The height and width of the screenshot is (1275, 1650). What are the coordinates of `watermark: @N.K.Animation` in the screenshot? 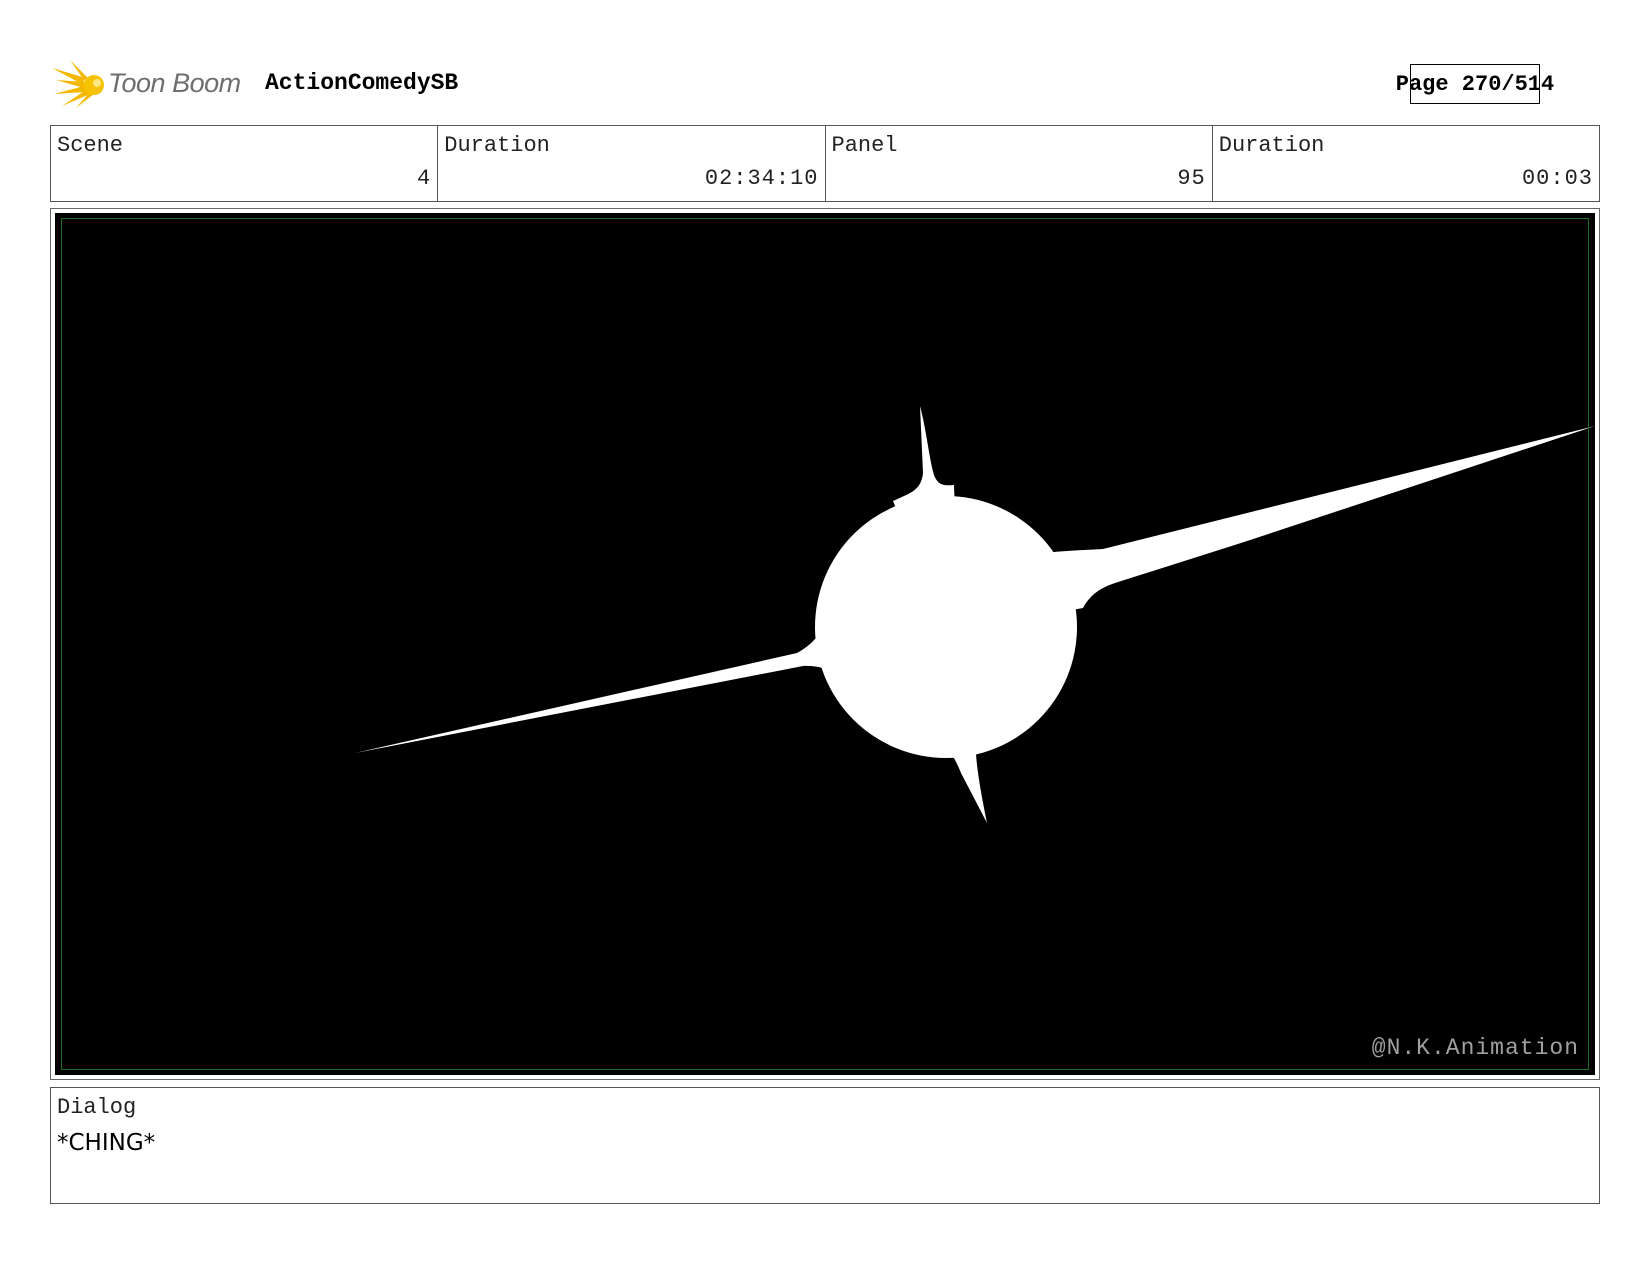 It's located at (1475, 1048).